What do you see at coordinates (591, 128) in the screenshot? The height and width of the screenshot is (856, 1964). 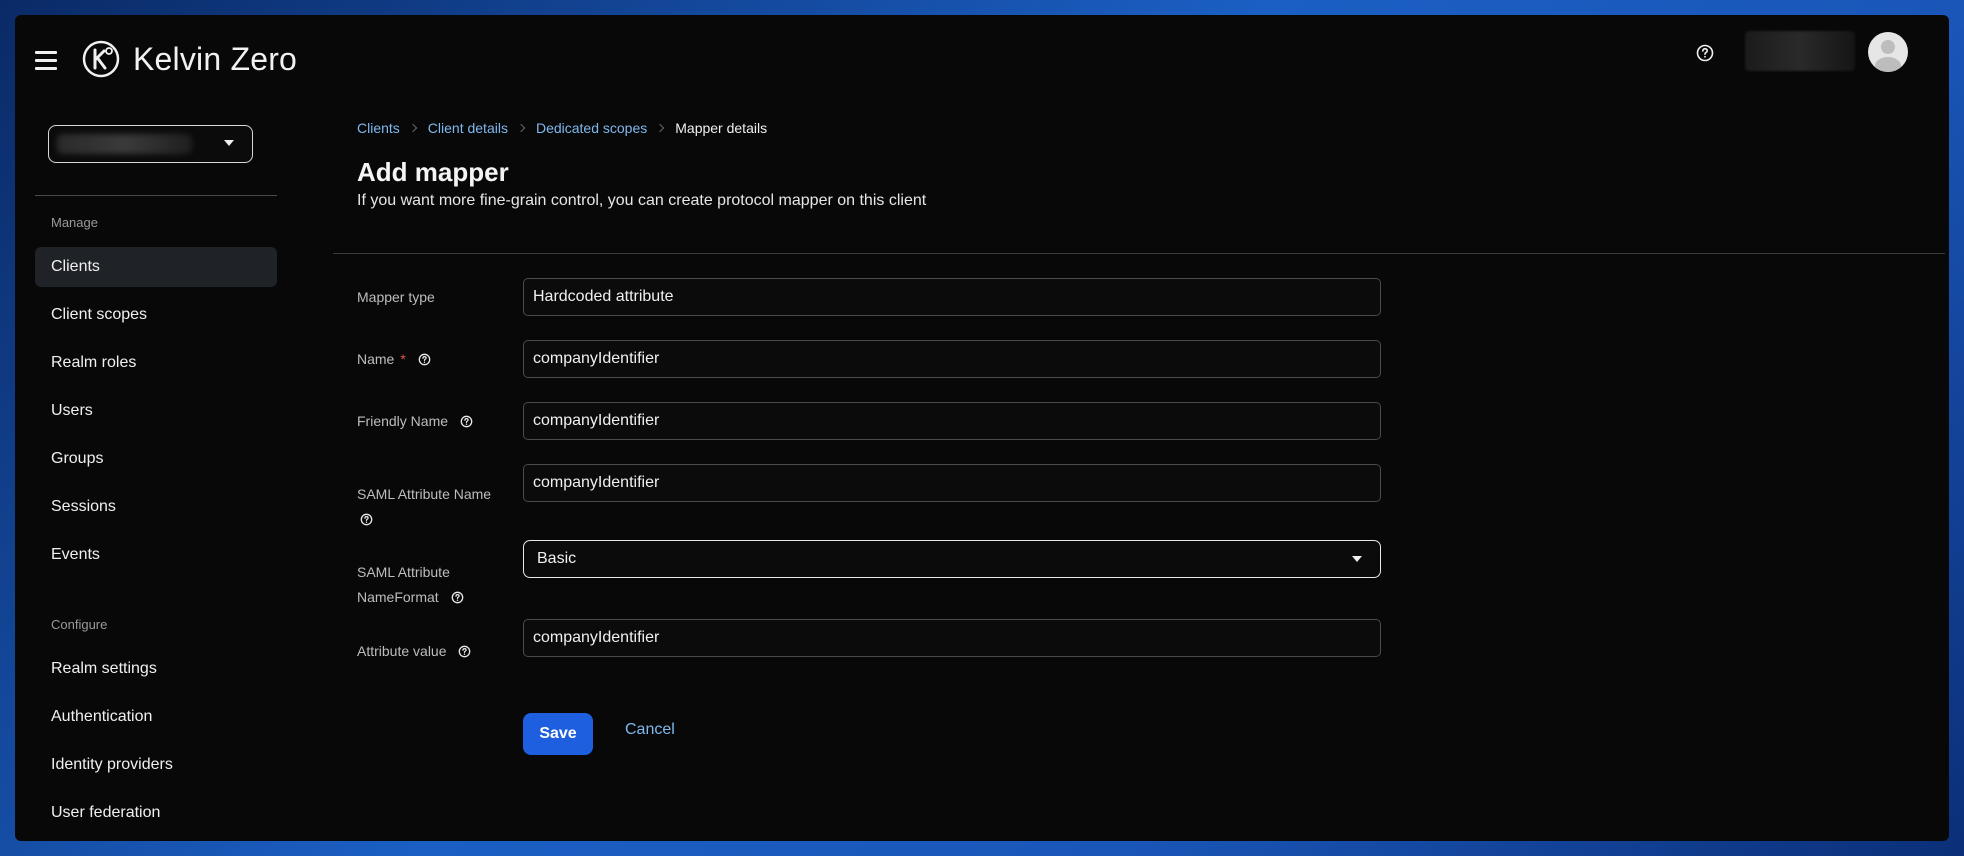 I see `breadcrumb-dedicated-scopes: Dedicated scopes` at bounding box center [591, 128].